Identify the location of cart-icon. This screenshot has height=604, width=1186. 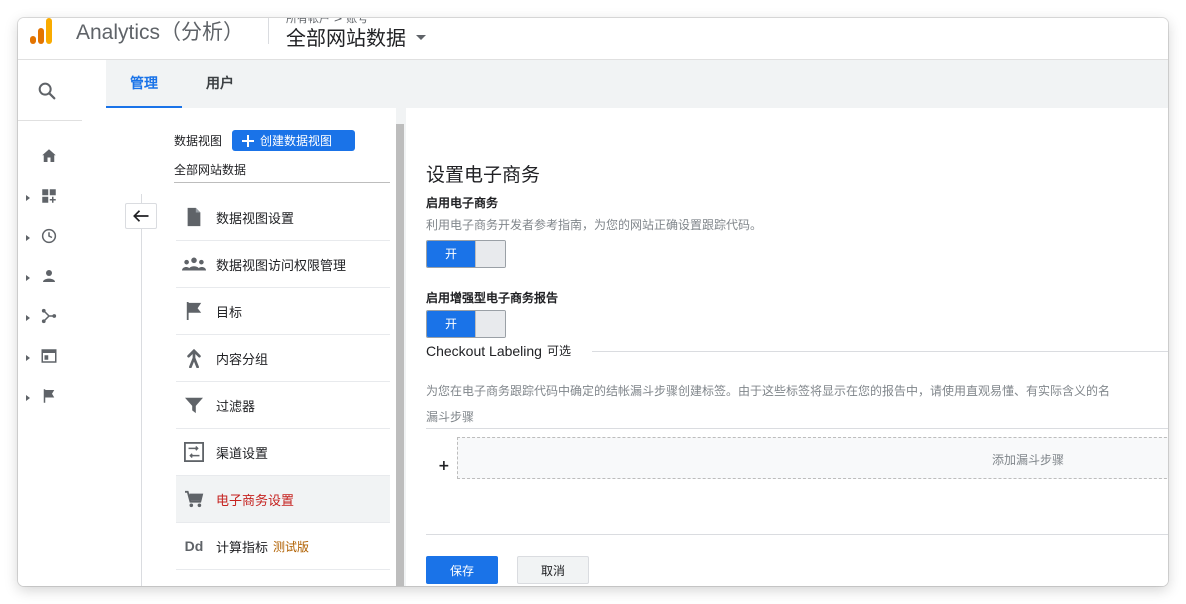
(194, 499).